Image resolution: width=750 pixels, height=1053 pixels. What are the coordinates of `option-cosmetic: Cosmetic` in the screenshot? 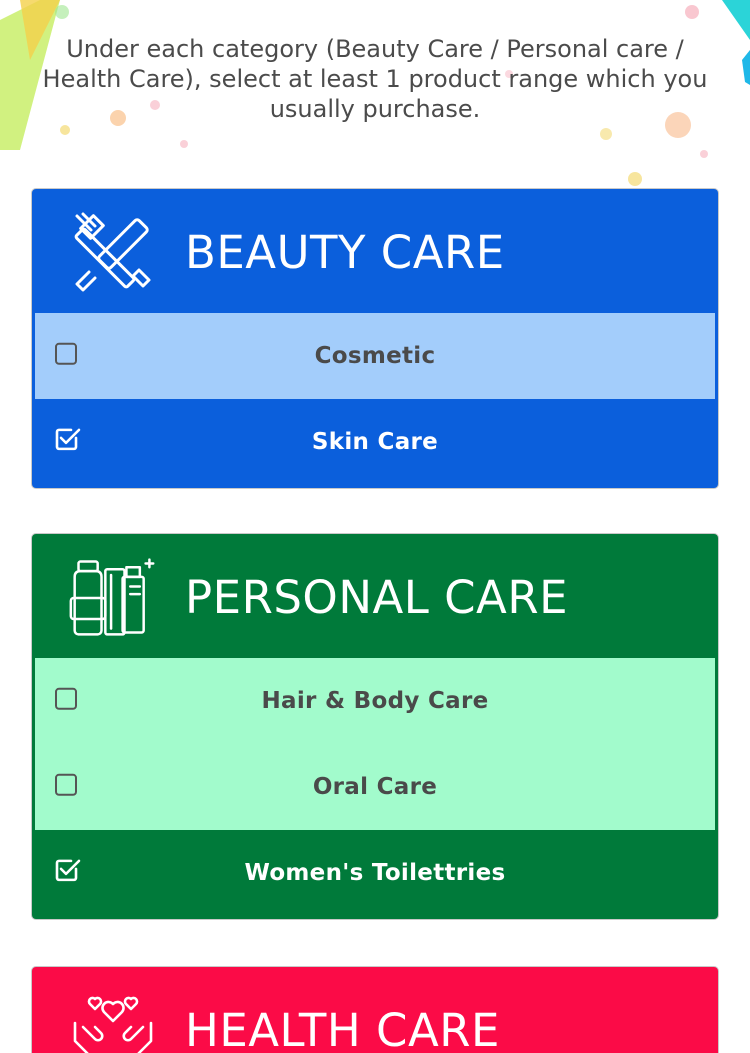 It's located at (375, 356).